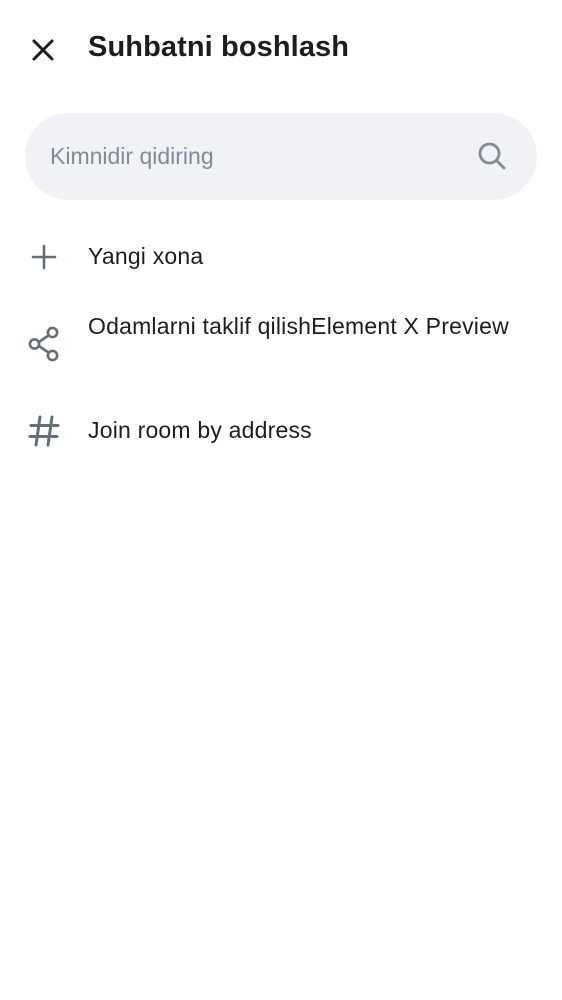 Image resolution: width=562 pixels, height=1000 pixels. What do you see at coordinates (260, 156) in the screenshot?
I see `search-input` at bounding box center [260, 156].